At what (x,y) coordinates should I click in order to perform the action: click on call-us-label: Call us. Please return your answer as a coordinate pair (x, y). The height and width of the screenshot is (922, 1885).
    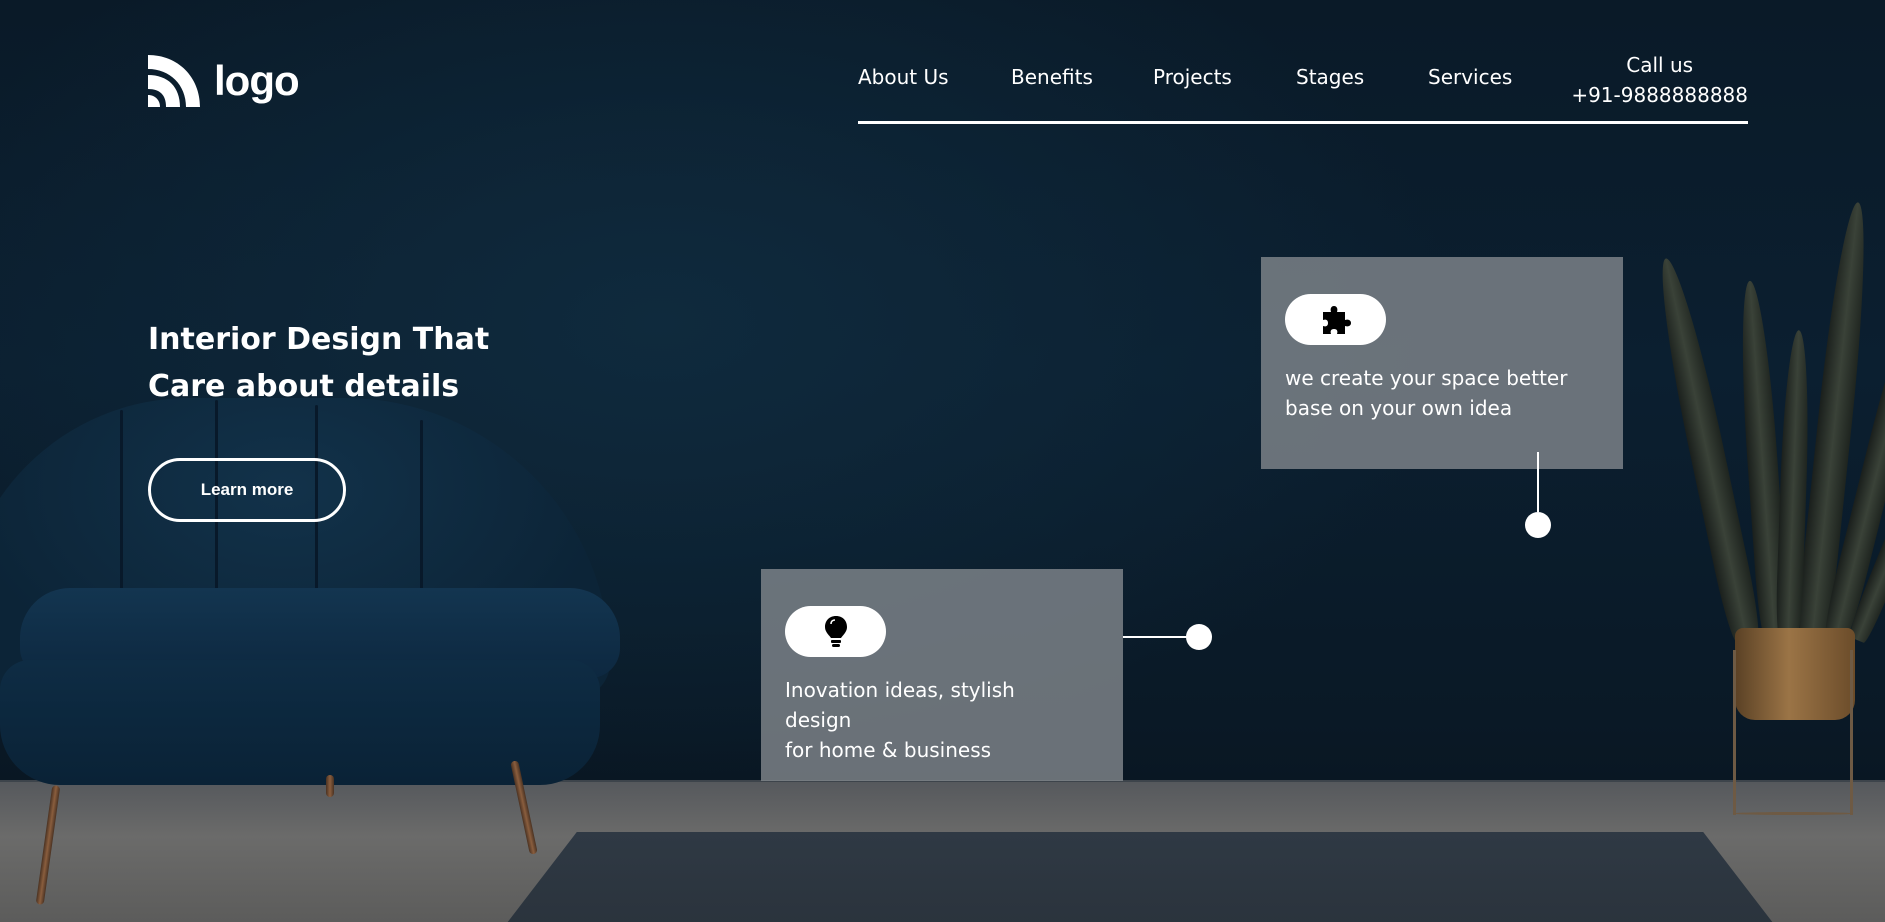
    Looking at the image, I should click on (1660, 65).